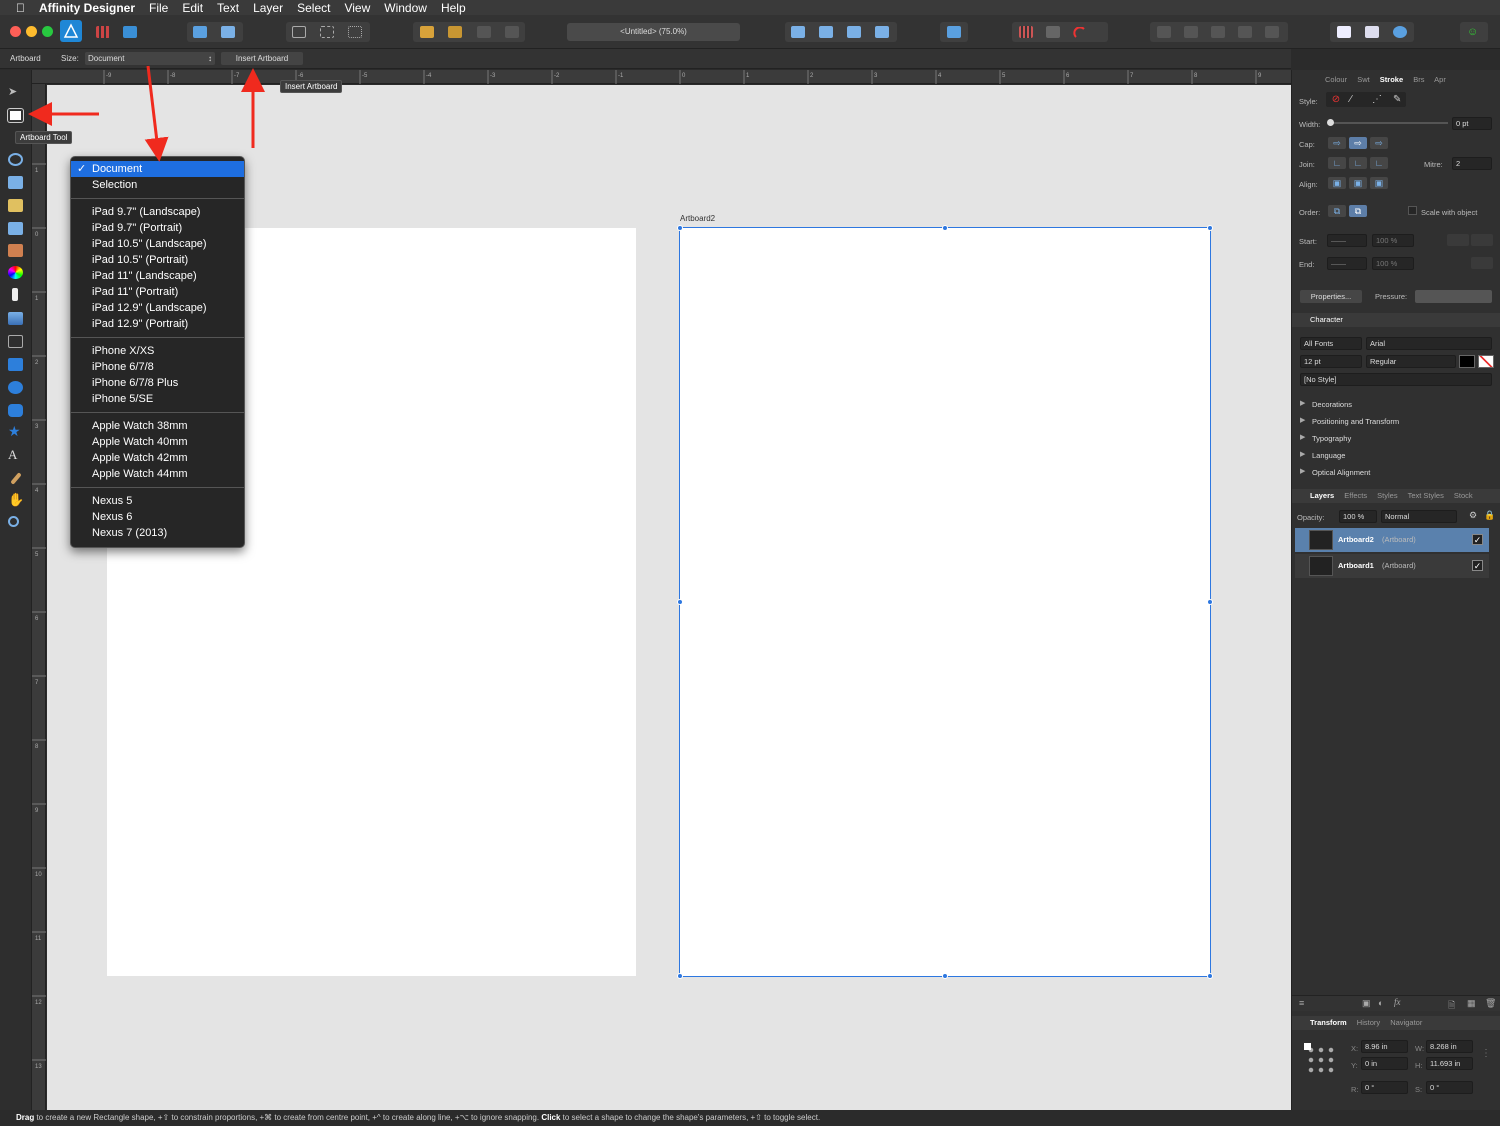 Image resolution: width=1500 pixels, height=1126 pixels. I want to click on scale-with-object-checkbox, so click(1412, 210).